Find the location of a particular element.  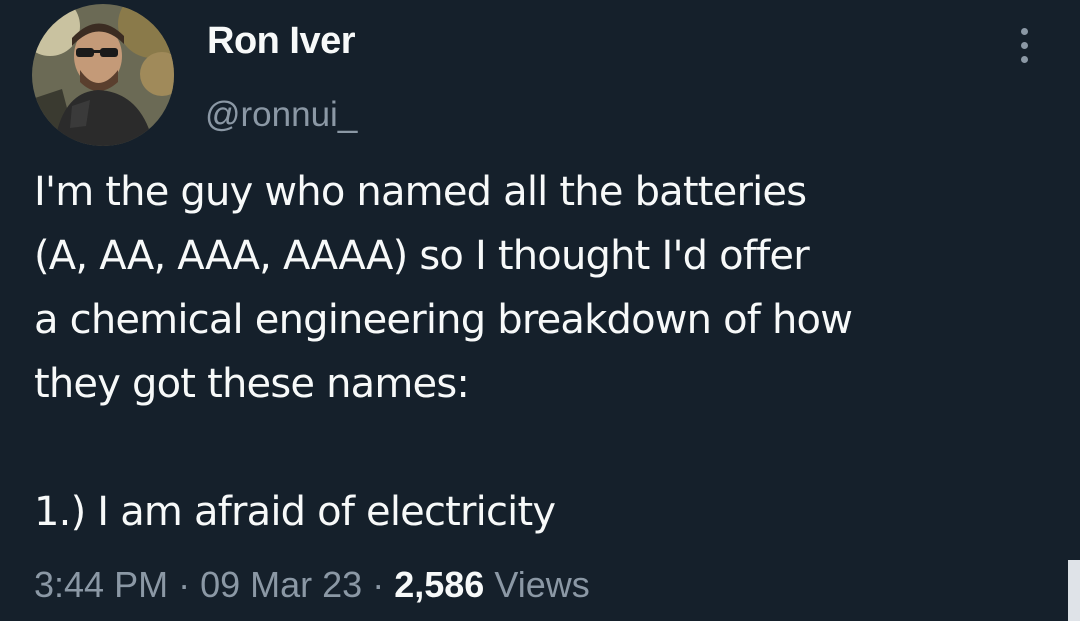

scrollbar is located at coordinates (1074, 590).